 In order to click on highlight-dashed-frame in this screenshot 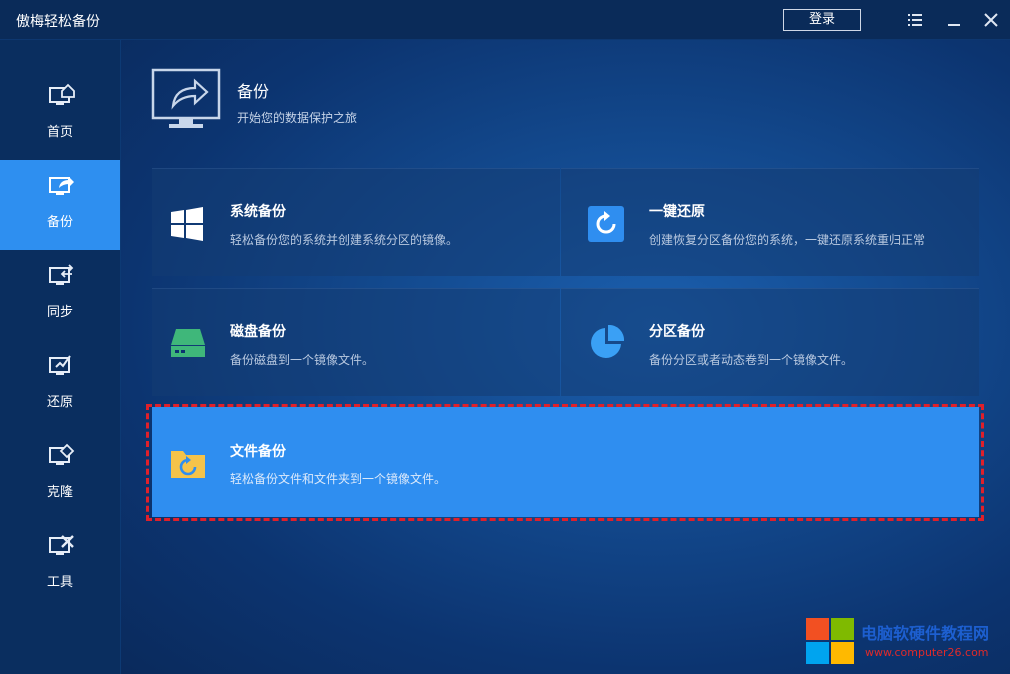, I will do `click(565, 462)`.